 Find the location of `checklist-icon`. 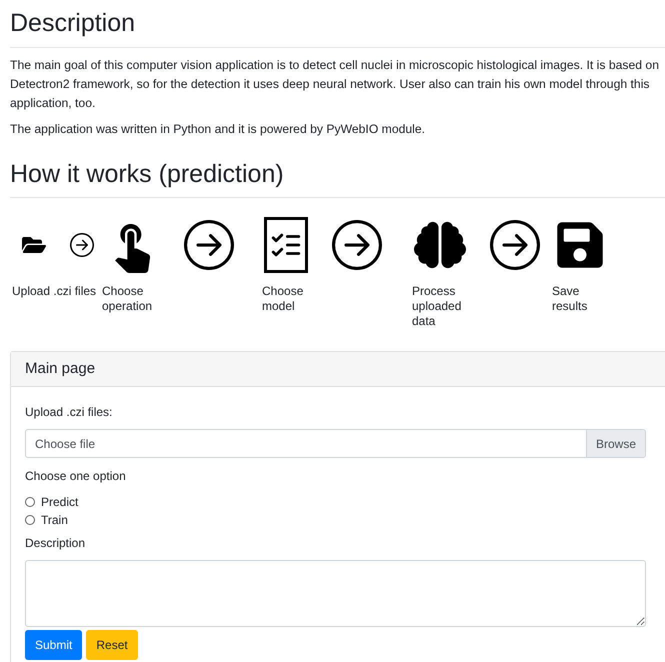

checklist-icon is located at coordinates (286, 245).